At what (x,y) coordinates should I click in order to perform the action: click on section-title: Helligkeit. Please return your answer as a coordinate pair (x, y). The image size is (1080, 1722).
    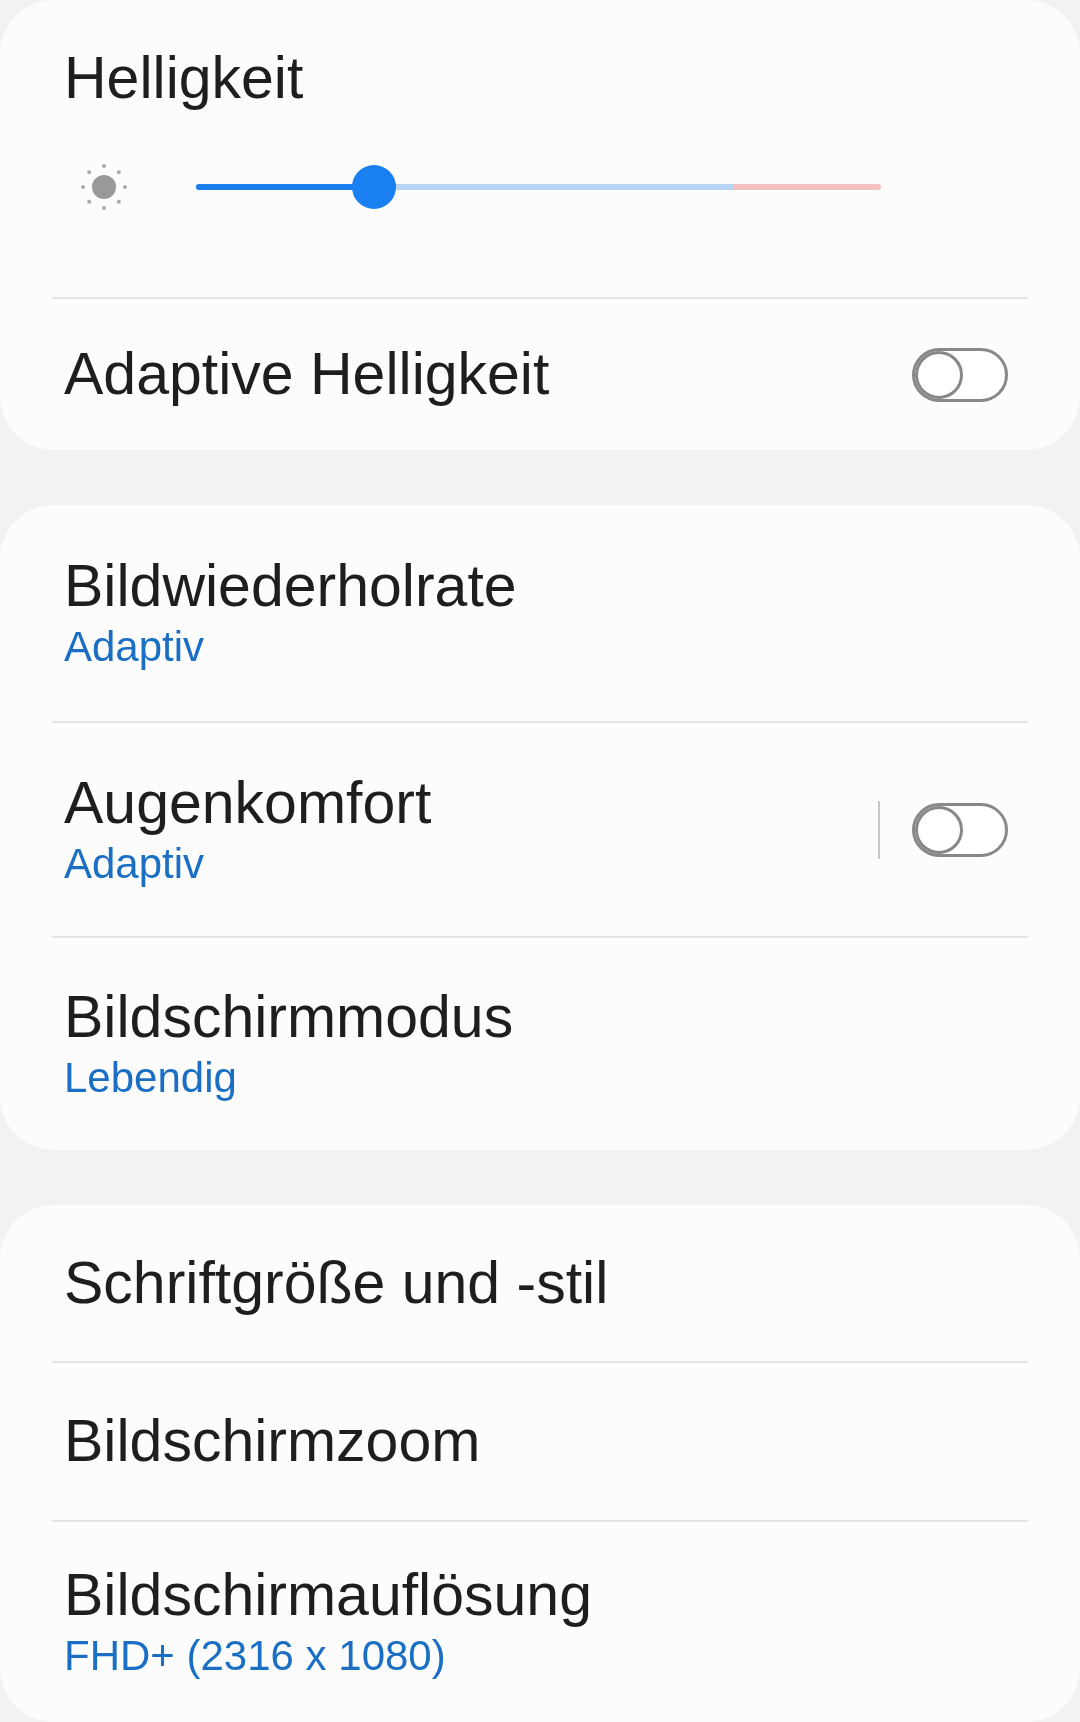
    Looking at the image, I should click on (184, 78).